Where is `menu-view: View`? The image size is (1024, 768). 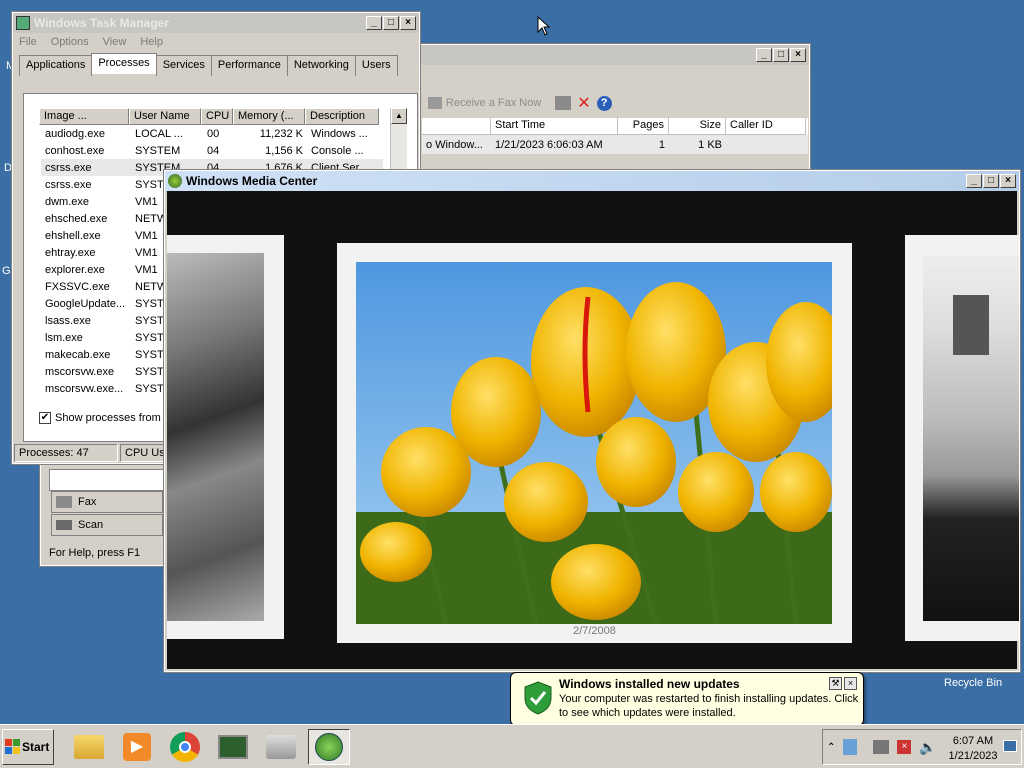 menu-view: View is located at coordinates (115, 42).